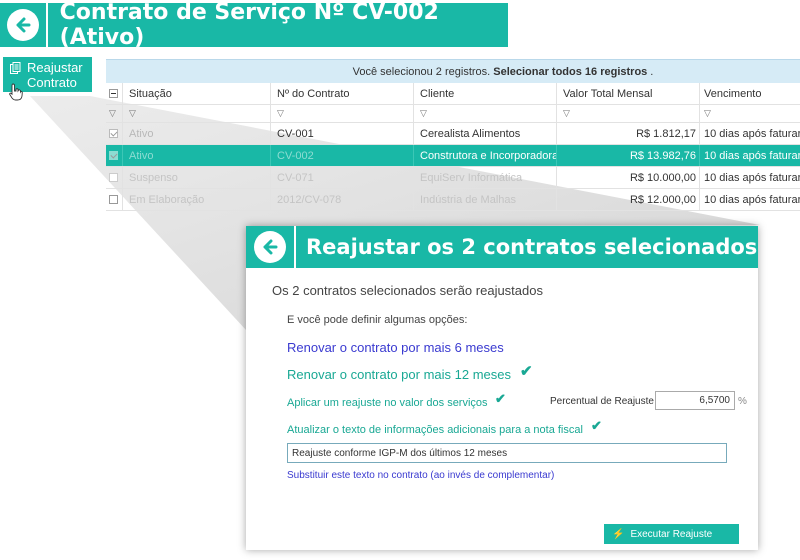  What do you see at coordinates (602, 401) in the screenshot?
I see `percentual-label: Percentual de Reajuste` at bounding box center [602, 401].